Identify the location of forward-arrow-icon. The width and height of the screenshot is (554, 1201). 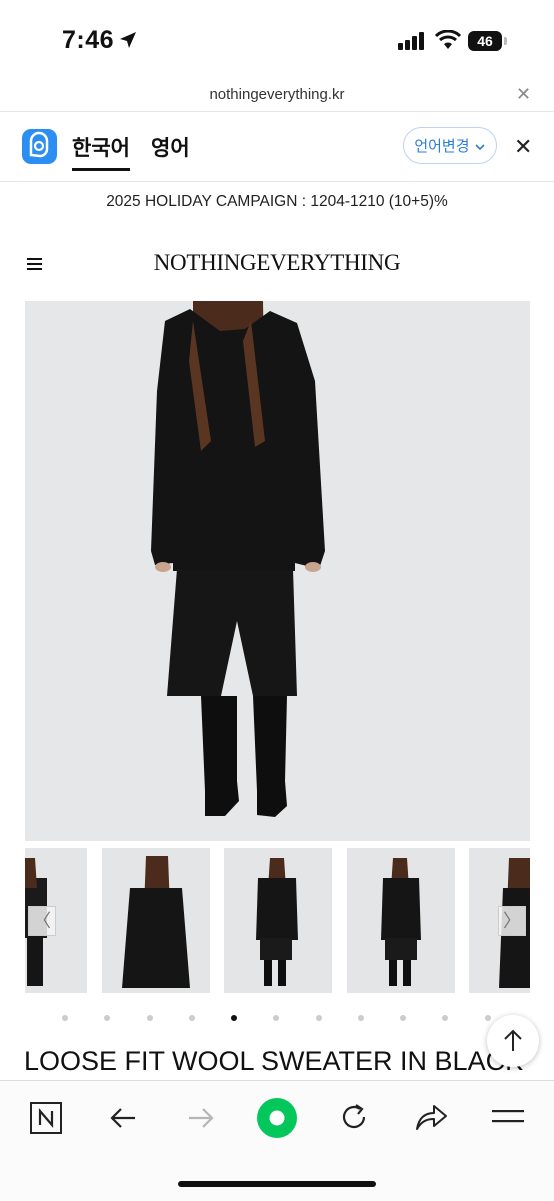
(201, 1118).